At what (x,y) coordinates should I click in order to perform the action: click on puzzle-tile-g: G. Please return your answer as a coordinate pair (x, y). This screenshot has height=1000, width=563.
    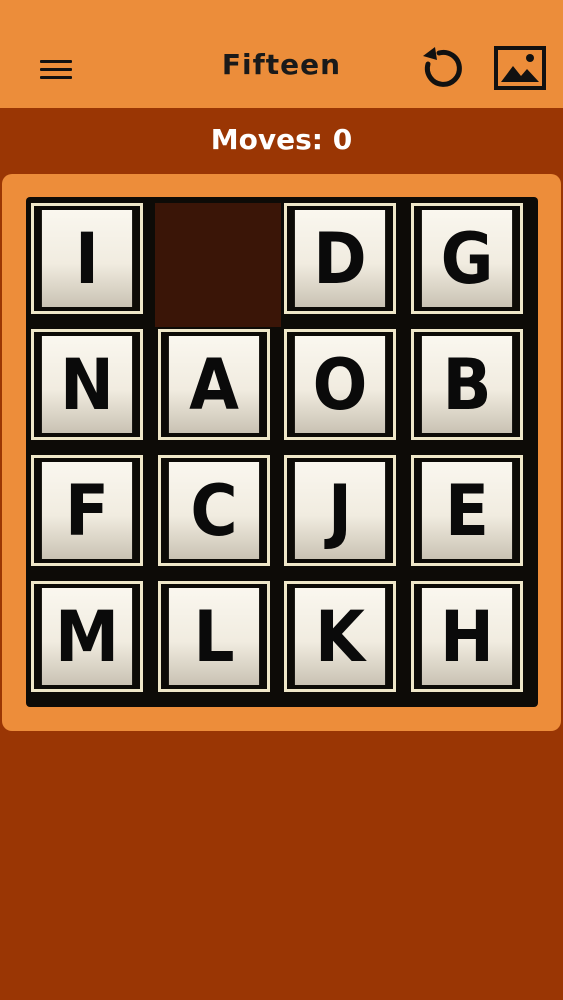
    Looking at the image, I should click on (466, 258).